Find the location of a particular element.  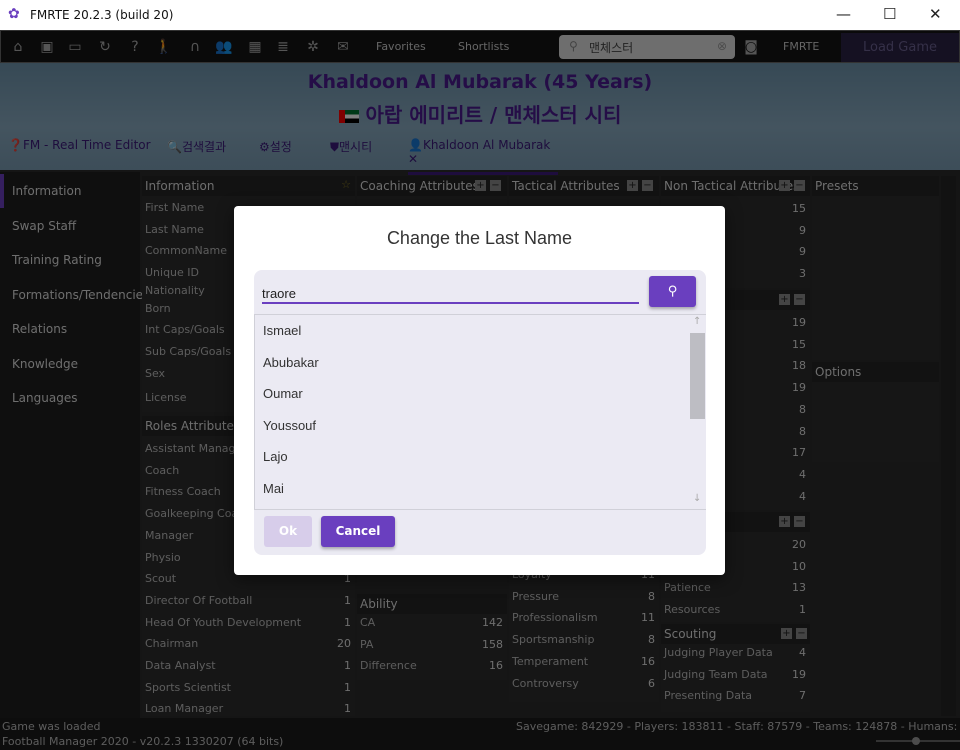

minimize-button: — is located at coordinates (843, 14).